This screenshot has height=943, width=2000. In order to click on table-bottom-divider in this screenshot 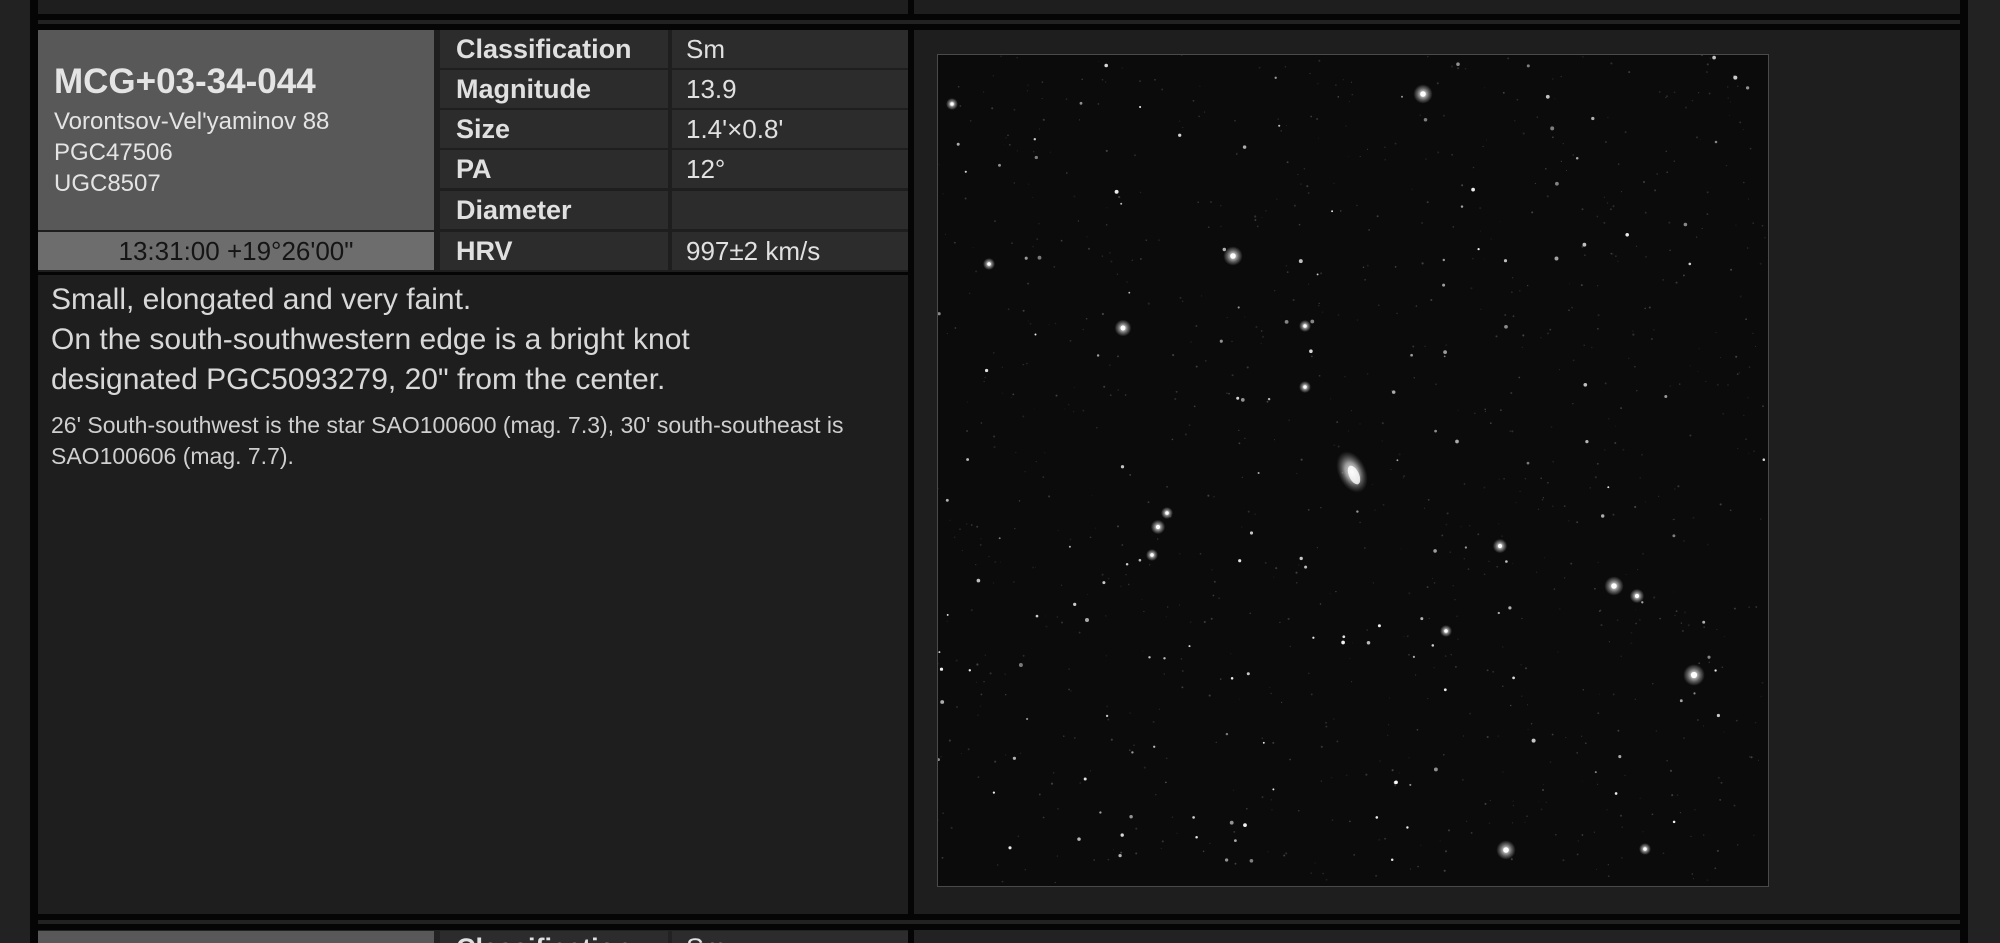, I will do `click(473, 273)`.